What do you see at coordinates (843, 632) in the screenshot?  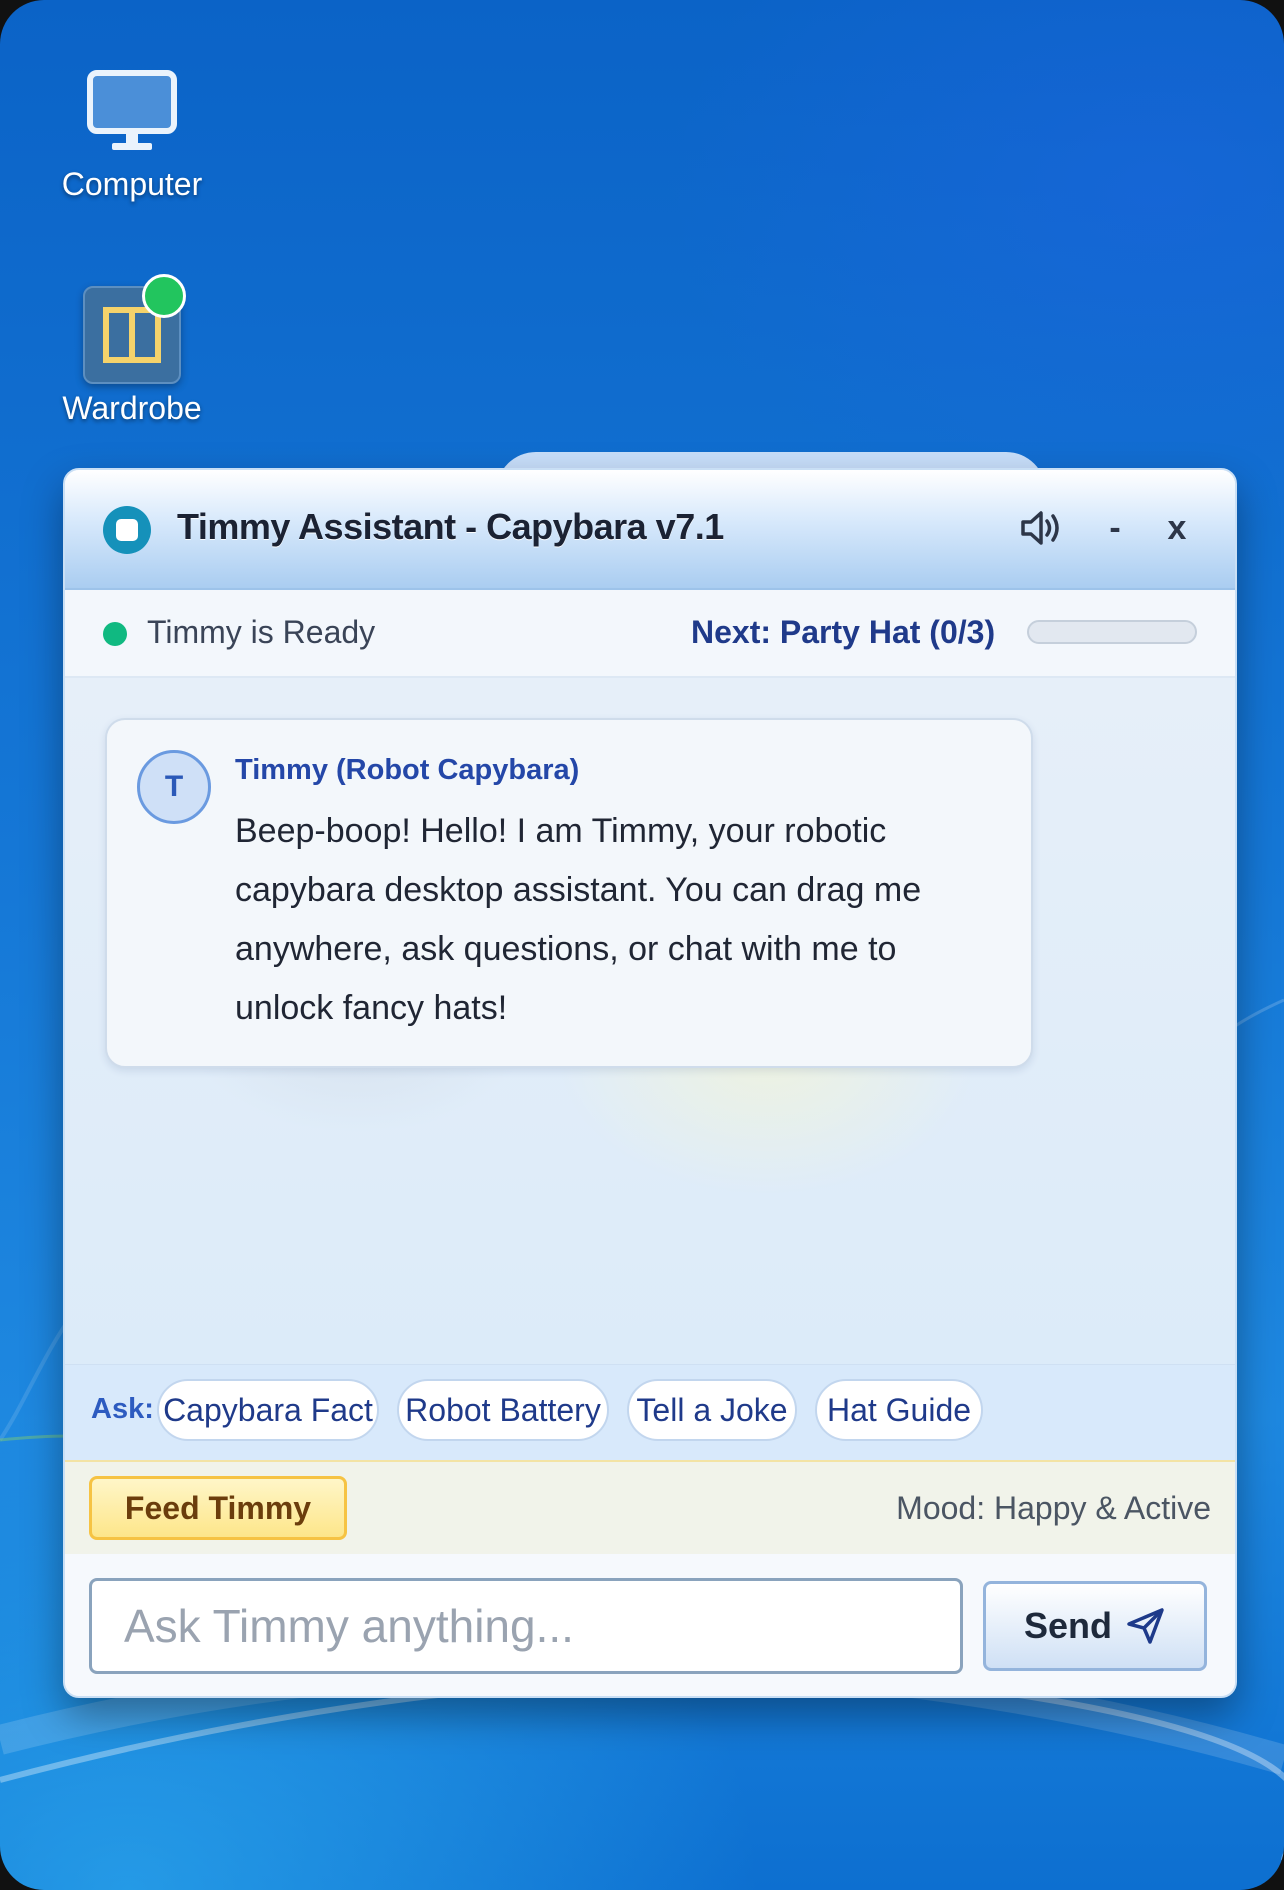 I see `next-unlock-text: Next: Party Hat (0/3)` at bounding box center [843, 632].